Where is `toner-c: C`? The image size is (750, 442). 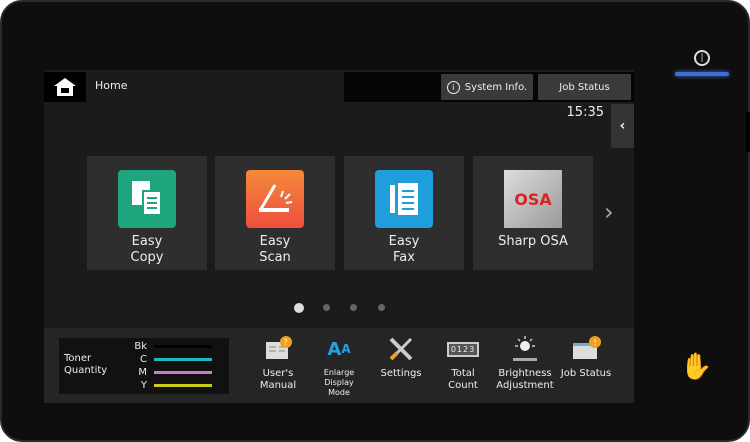 toner-c: C is located at coordinates (171, 359).